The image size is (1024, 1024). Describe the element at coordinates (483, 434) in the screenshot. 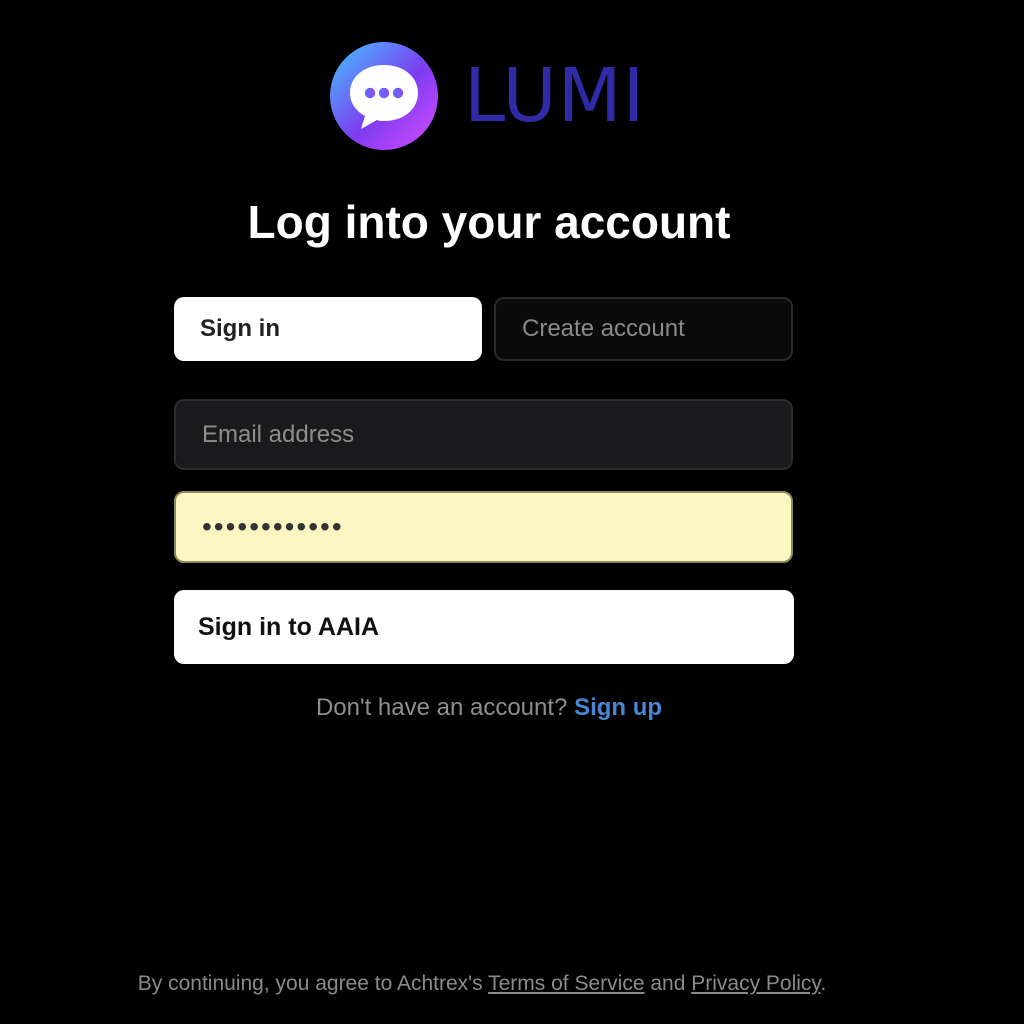

I see `email-field` at that location.